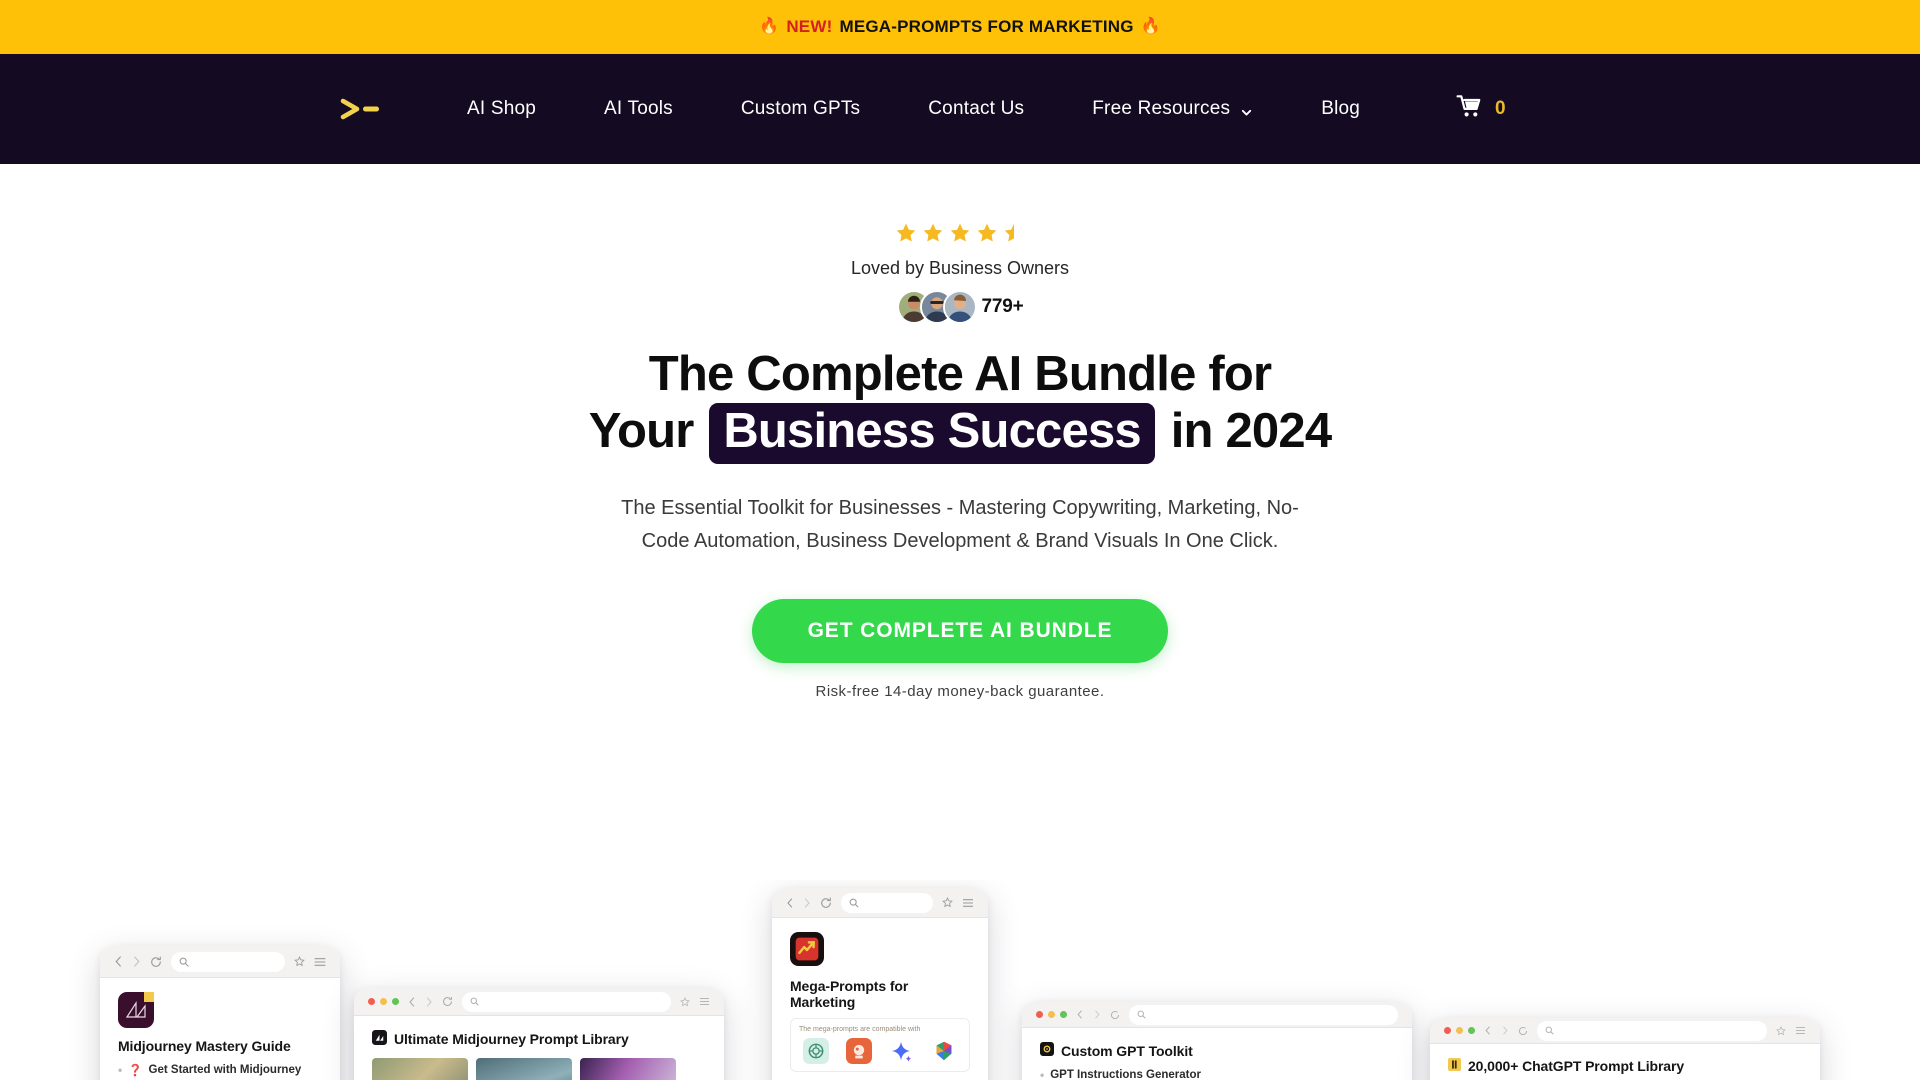 This screenshot has width=1920, height=1080. I want to click on question-icon: ❓, so click(135, 1071).